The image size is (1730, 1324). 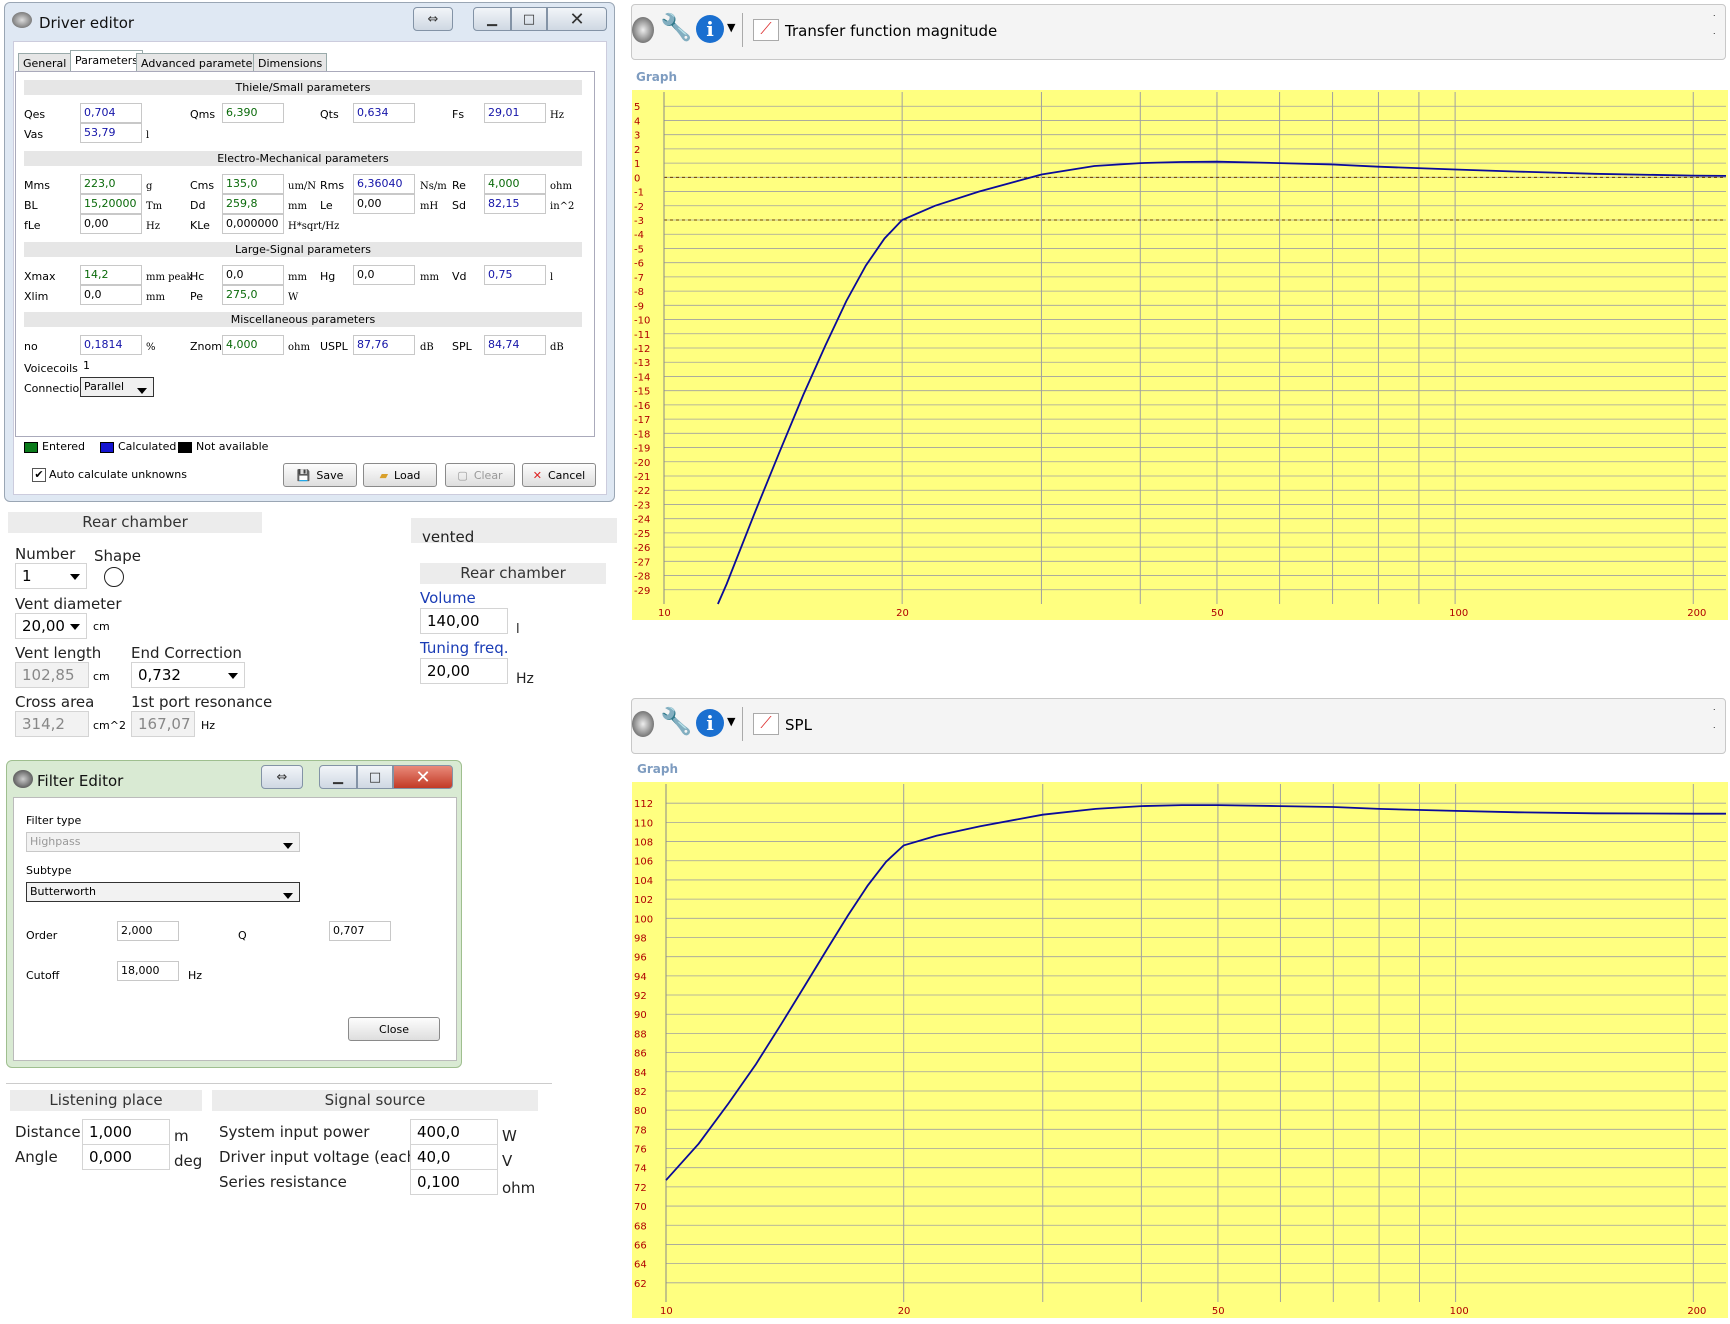 I want to click on tab-general: General, so click(x=45, y=63).